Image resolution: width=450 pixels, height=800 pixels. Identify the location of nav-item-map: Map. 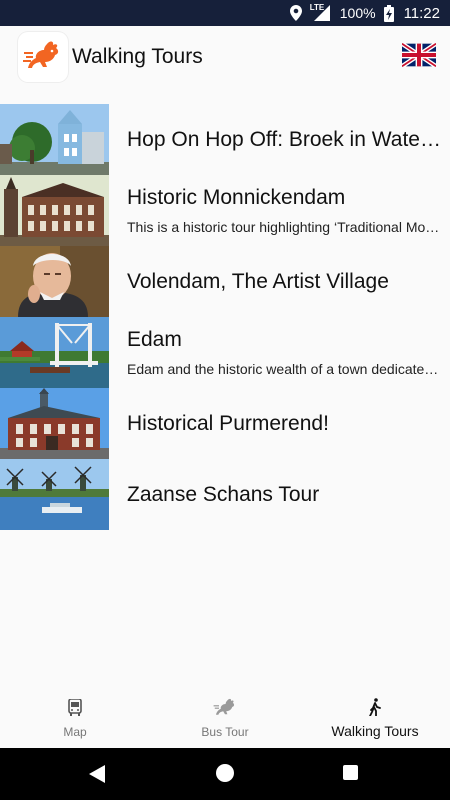
(75, 718).